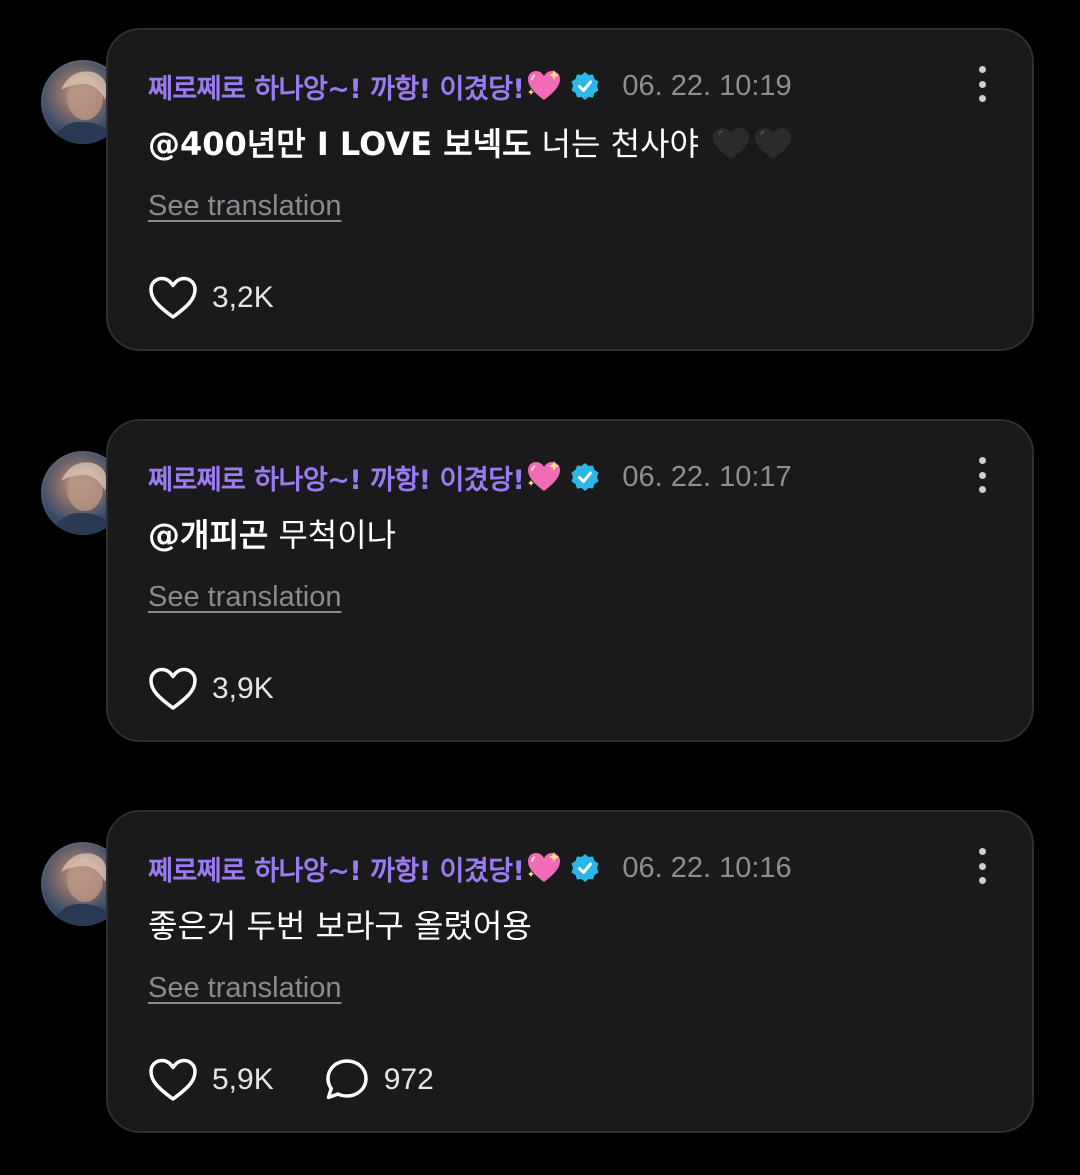  I want to click on comment-text: @개피곤 무척이나, so click(272, 535).